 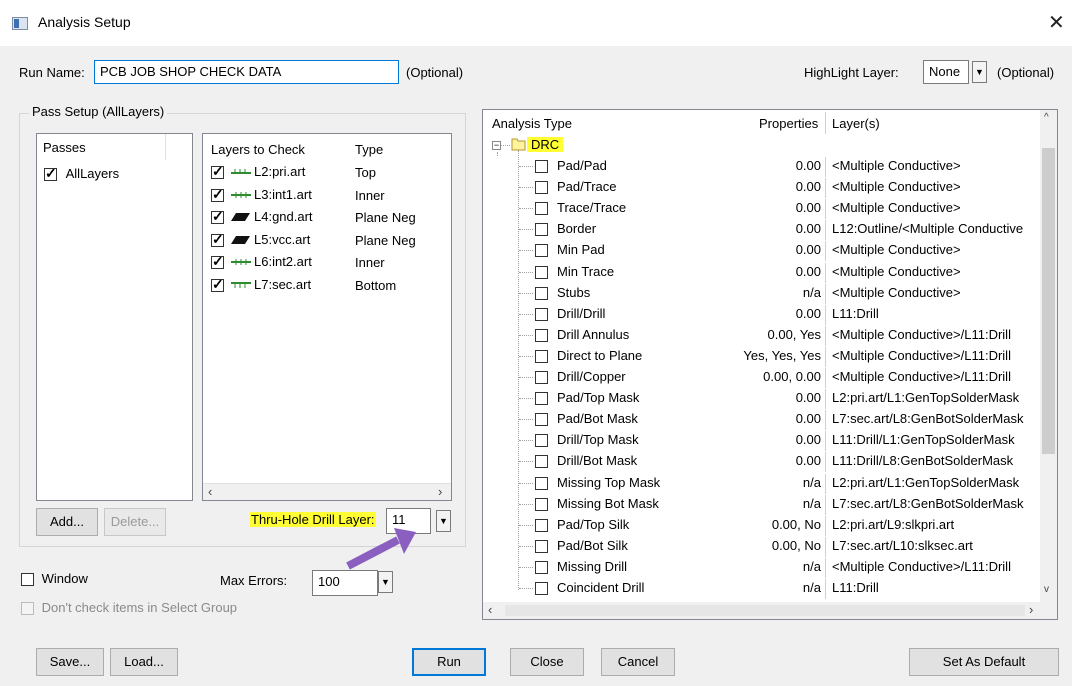 I want to click on analysis-row: Min Pad, so click(x=570, y=250).